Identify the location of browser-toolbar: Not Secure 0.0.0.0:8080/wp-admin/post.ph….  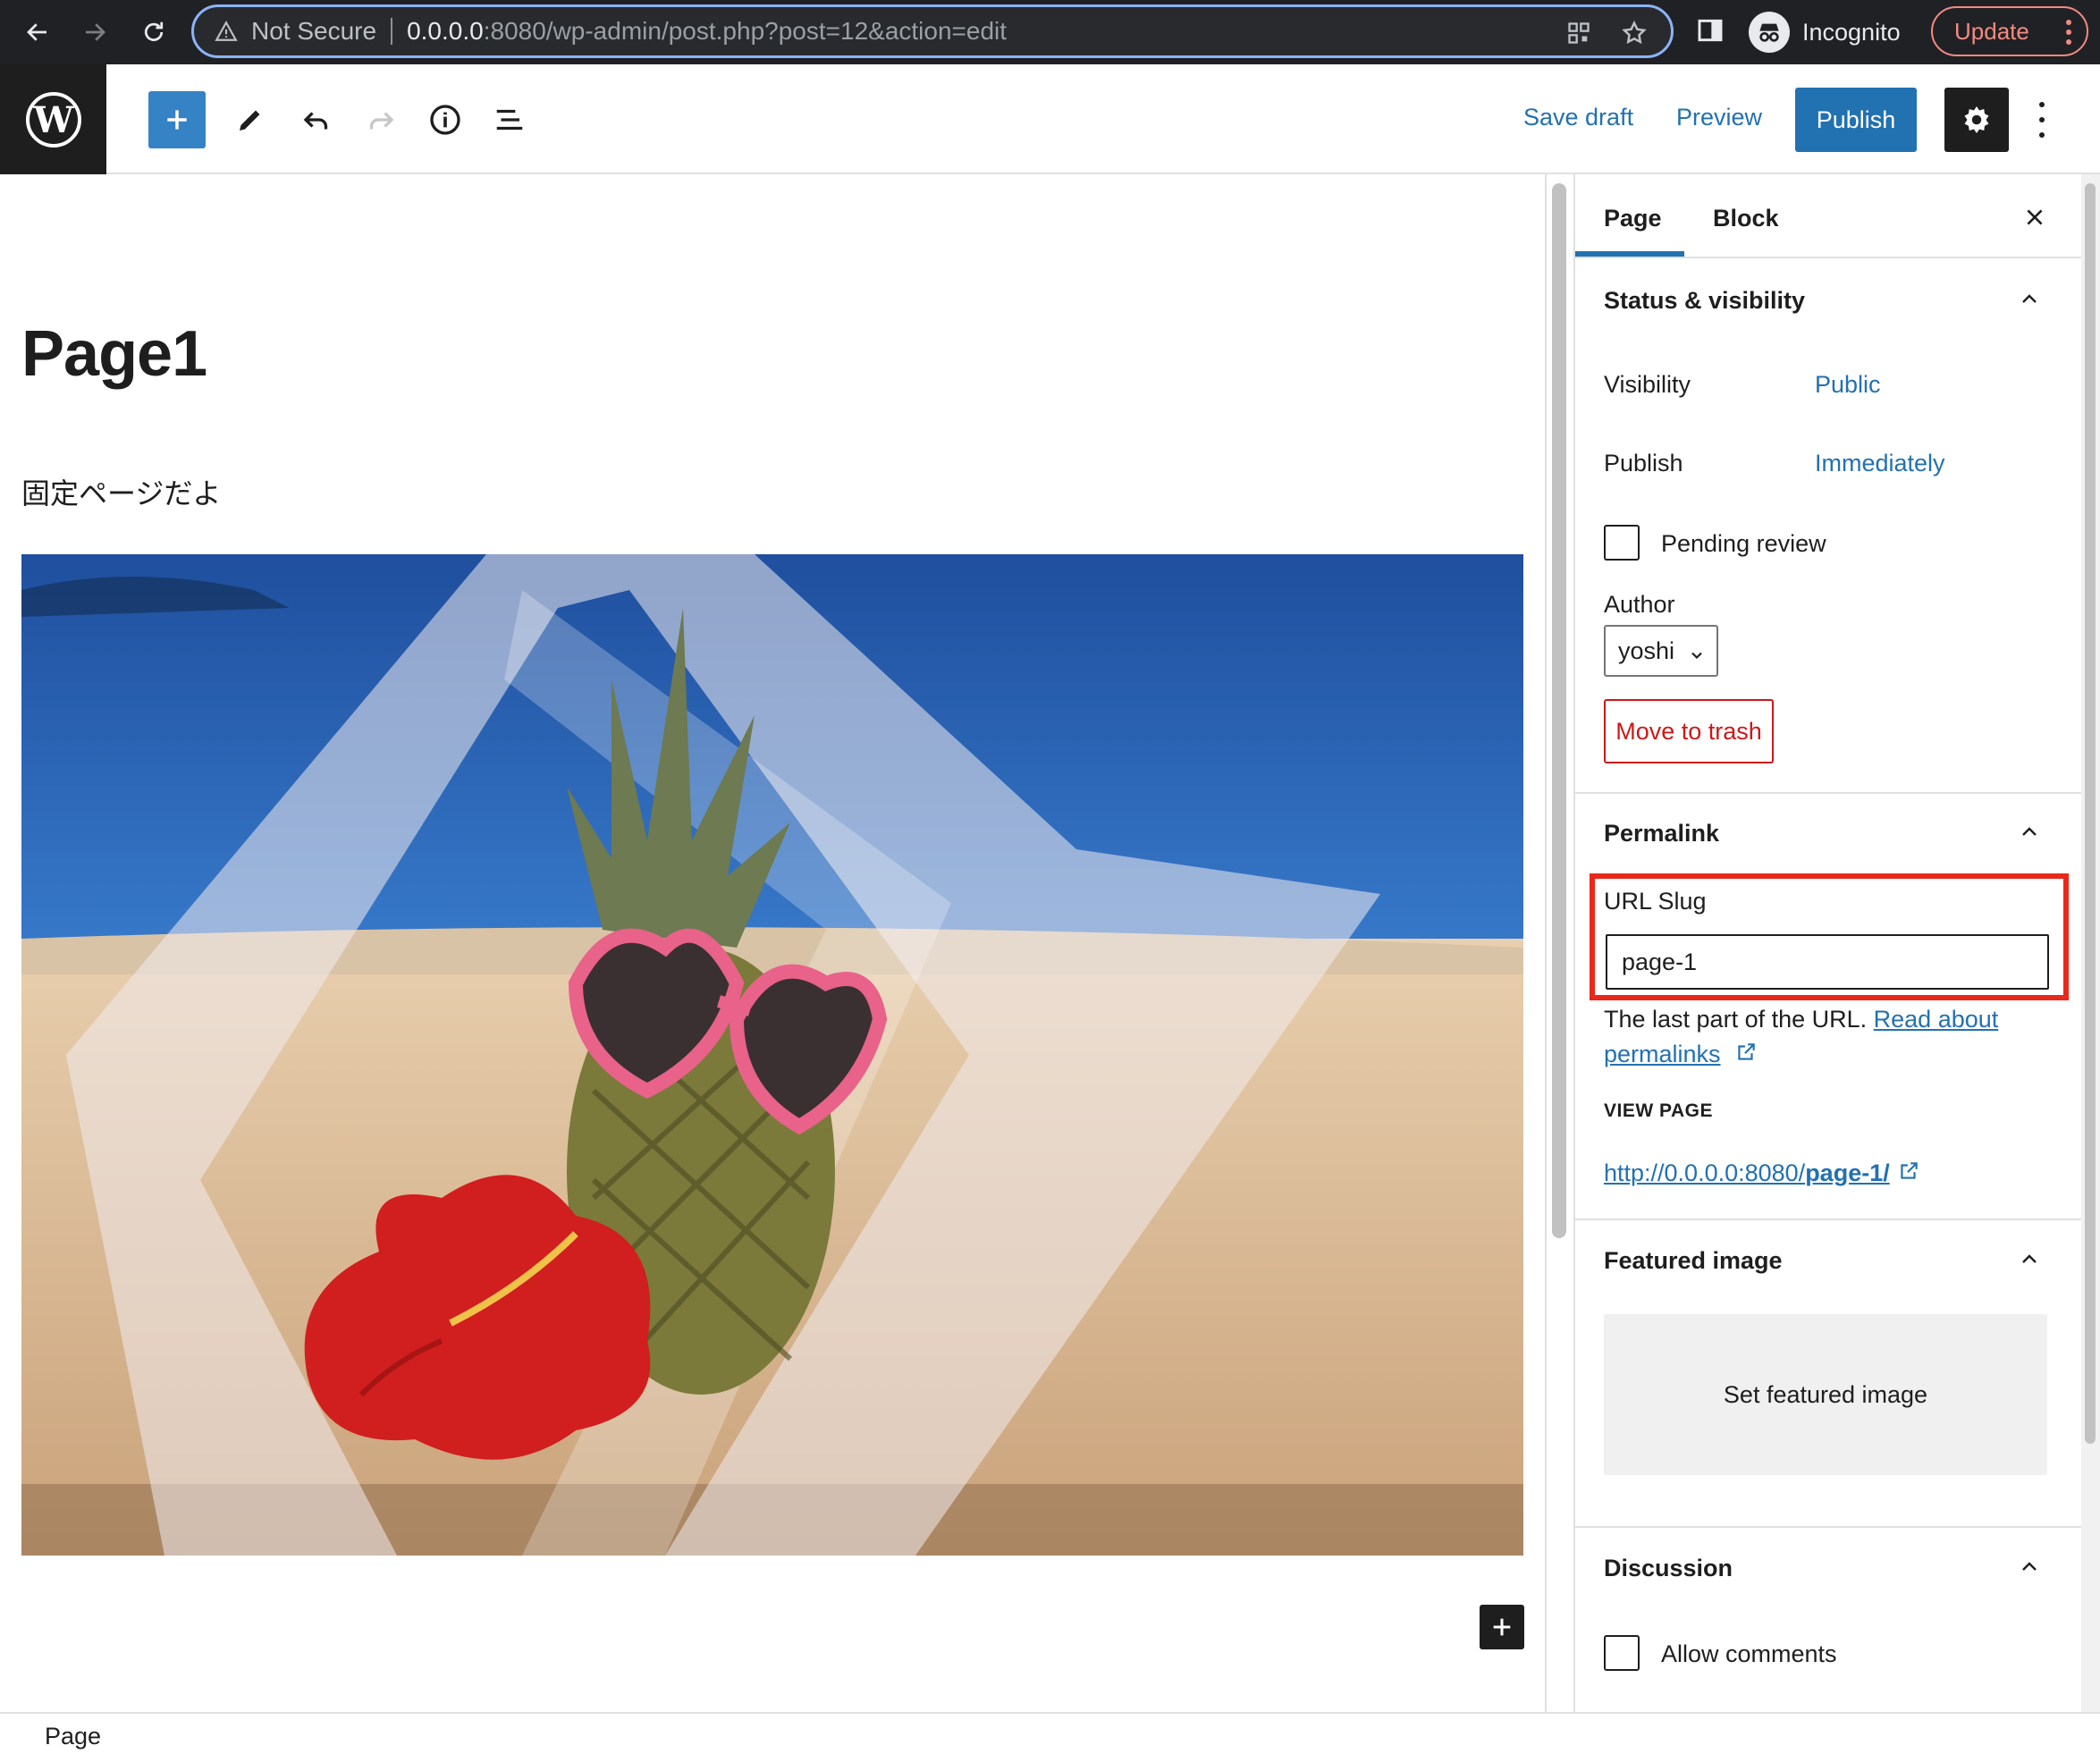
(1050, 32).